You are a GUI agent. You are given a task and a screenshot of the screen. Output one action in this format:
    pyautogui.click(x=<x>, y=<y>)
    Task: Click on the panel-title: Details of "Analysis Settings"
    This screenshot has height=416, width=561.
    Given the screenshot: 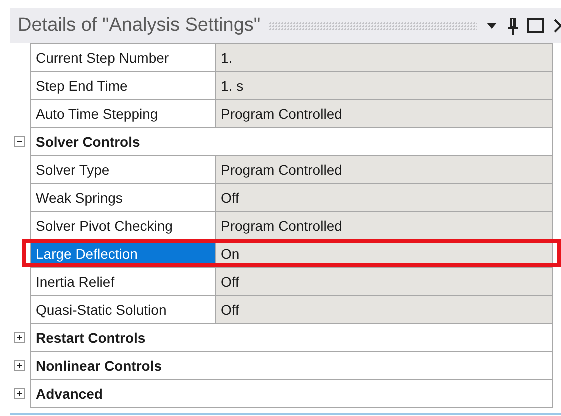 What is the action you would take?
    pyautogui.click(x=139, y=25)
    